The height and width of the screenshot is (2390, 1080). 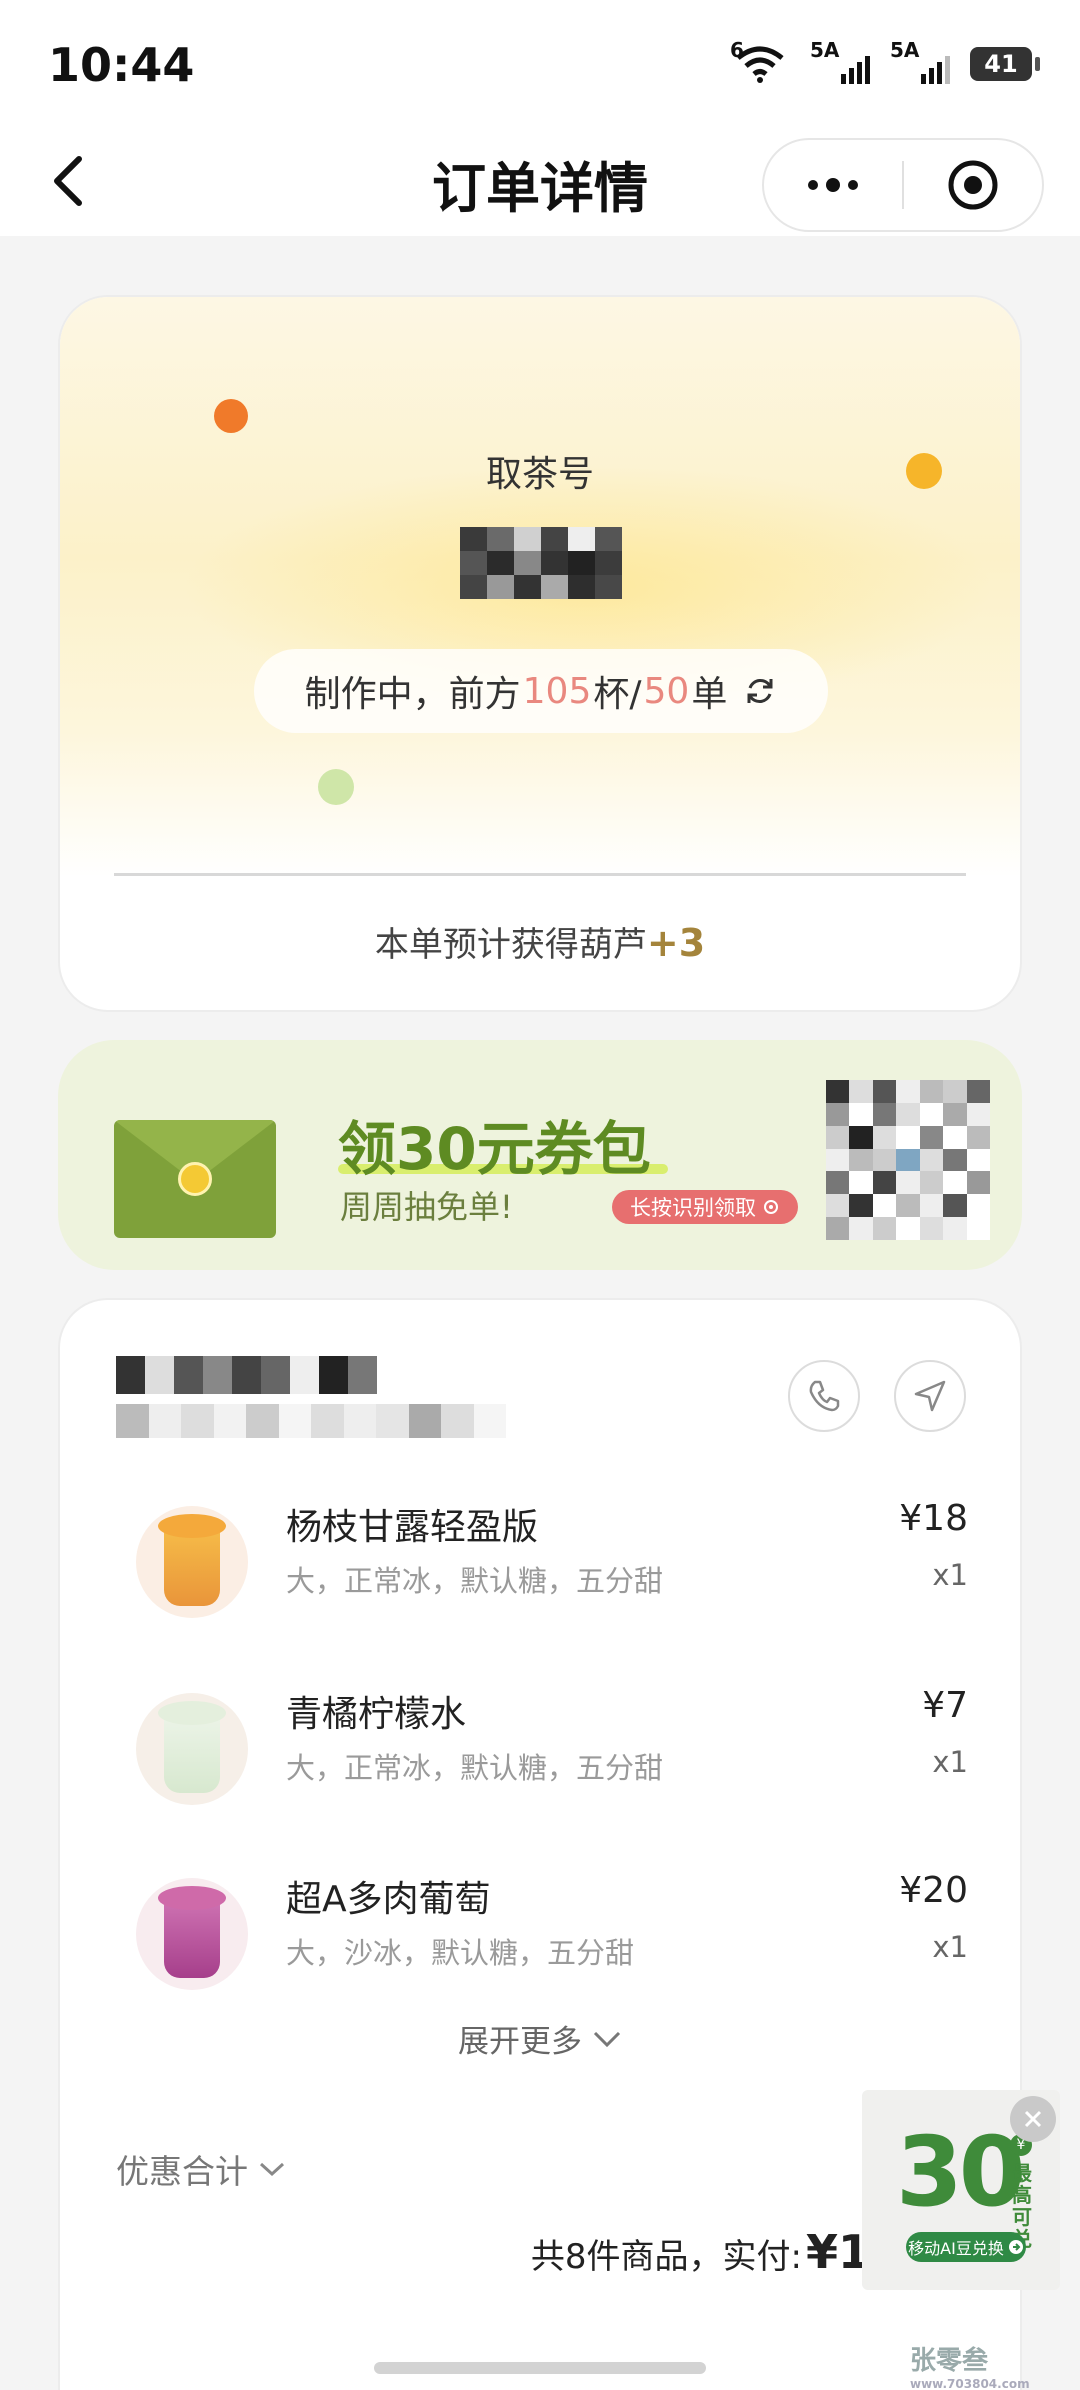 I want to click on arrow-right-icon, so click(x=1015, y=2247).